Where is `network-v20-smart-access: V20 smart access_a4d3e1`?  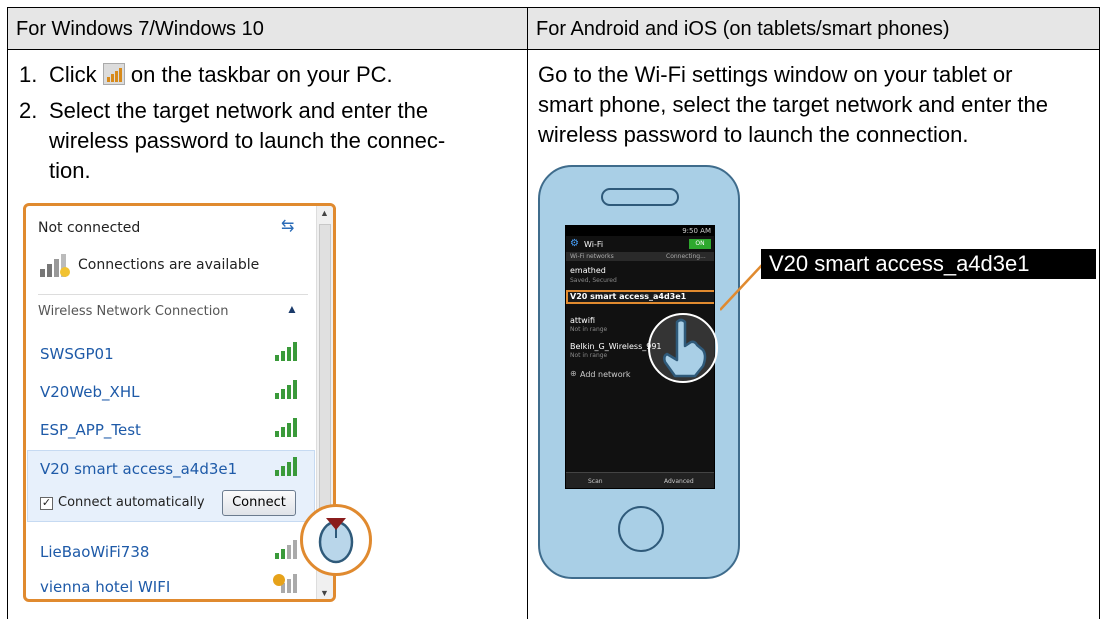
network-v20-smart-access: V20 smart access_a4d3e1 is located at coordinates (138, 469).